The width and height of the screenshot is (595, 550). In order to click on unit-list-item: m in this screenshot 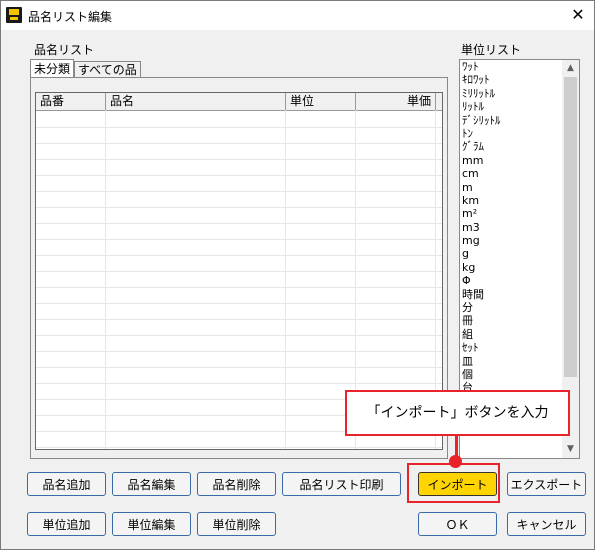, I will do `click(512, 187)`.